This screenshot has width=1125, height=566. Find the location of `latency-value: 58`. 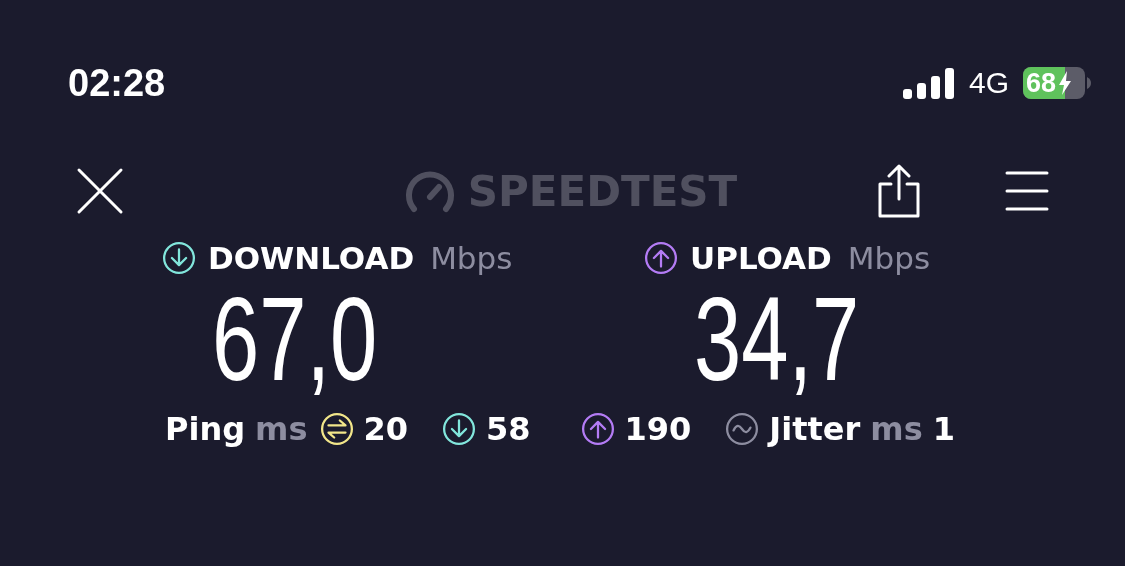

latency-value: 58 is located at coordinates (508, 428).